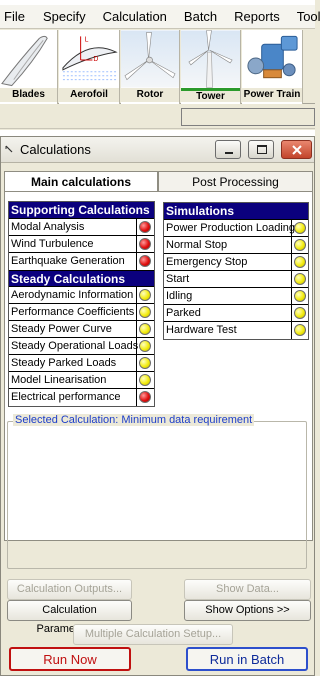 The image size is (320, 676). What do you see at coordinates (150, 95) in the screenshot?
I see `toolbar-rotor-label: Rotor` at bounding box center [150, 95].